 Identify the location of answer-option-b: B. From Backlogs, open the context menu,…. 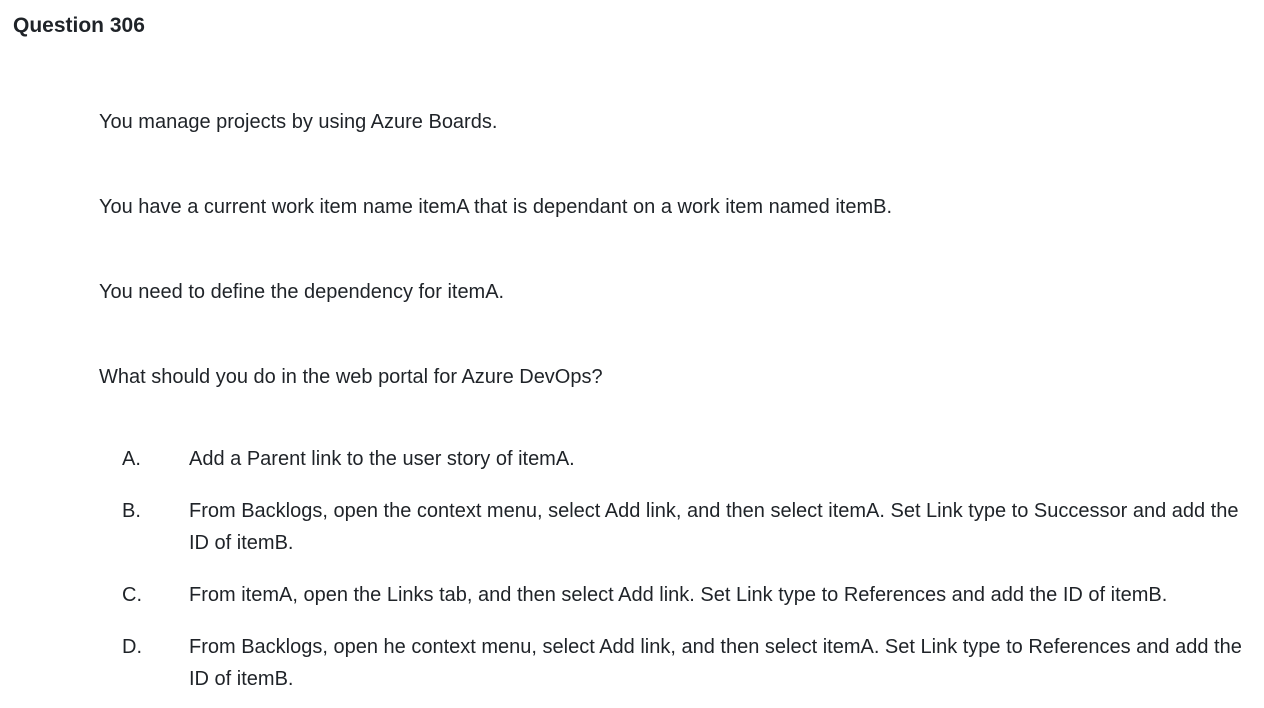
(689, 527).